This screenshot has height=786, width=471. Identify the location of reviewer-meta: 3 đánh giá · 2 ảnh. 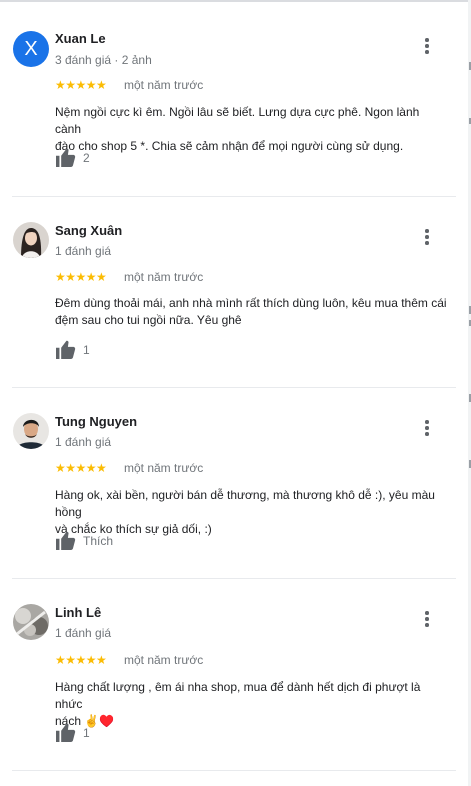
(103, 60).